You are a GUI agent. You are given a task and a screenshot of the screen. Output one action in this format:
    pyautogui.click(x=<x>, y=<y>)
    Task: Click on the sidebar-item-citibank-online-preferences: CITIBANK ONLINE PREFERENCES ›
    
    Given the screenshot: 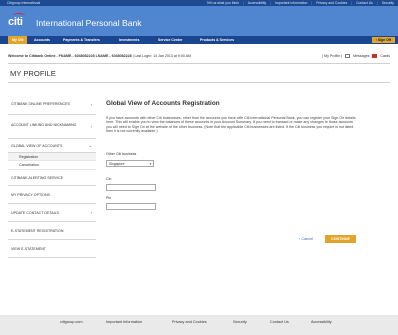 What is the action you would take?
    pyautogui.click(x=52, y=105)
    